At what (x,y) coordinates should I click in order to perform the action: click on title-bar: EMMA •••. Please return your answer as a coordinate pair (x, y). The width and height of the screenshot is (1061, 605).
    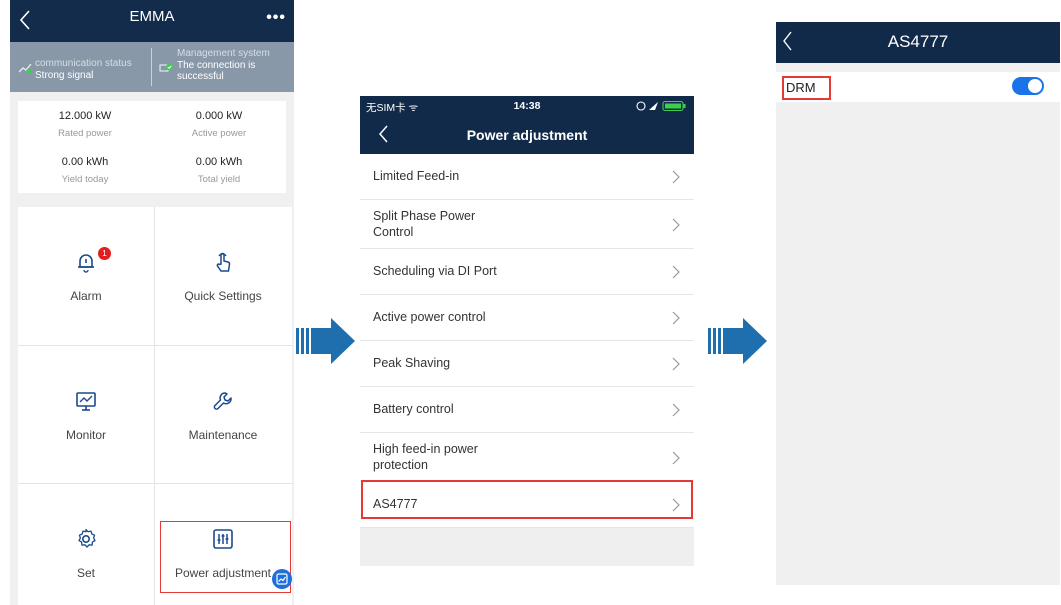
    Looking at the image, I should click on (152, 21).